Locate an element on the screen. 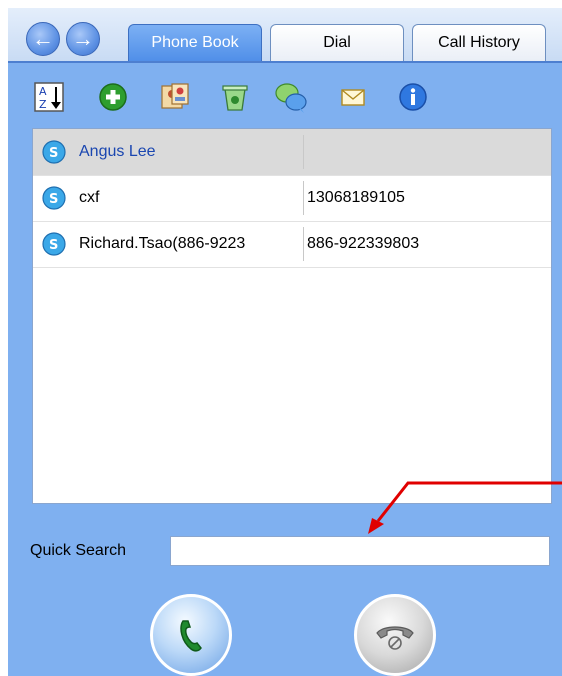 The height and width of the screenshot is (676, 562). quick-search-input is located at coordinates (360, 551).